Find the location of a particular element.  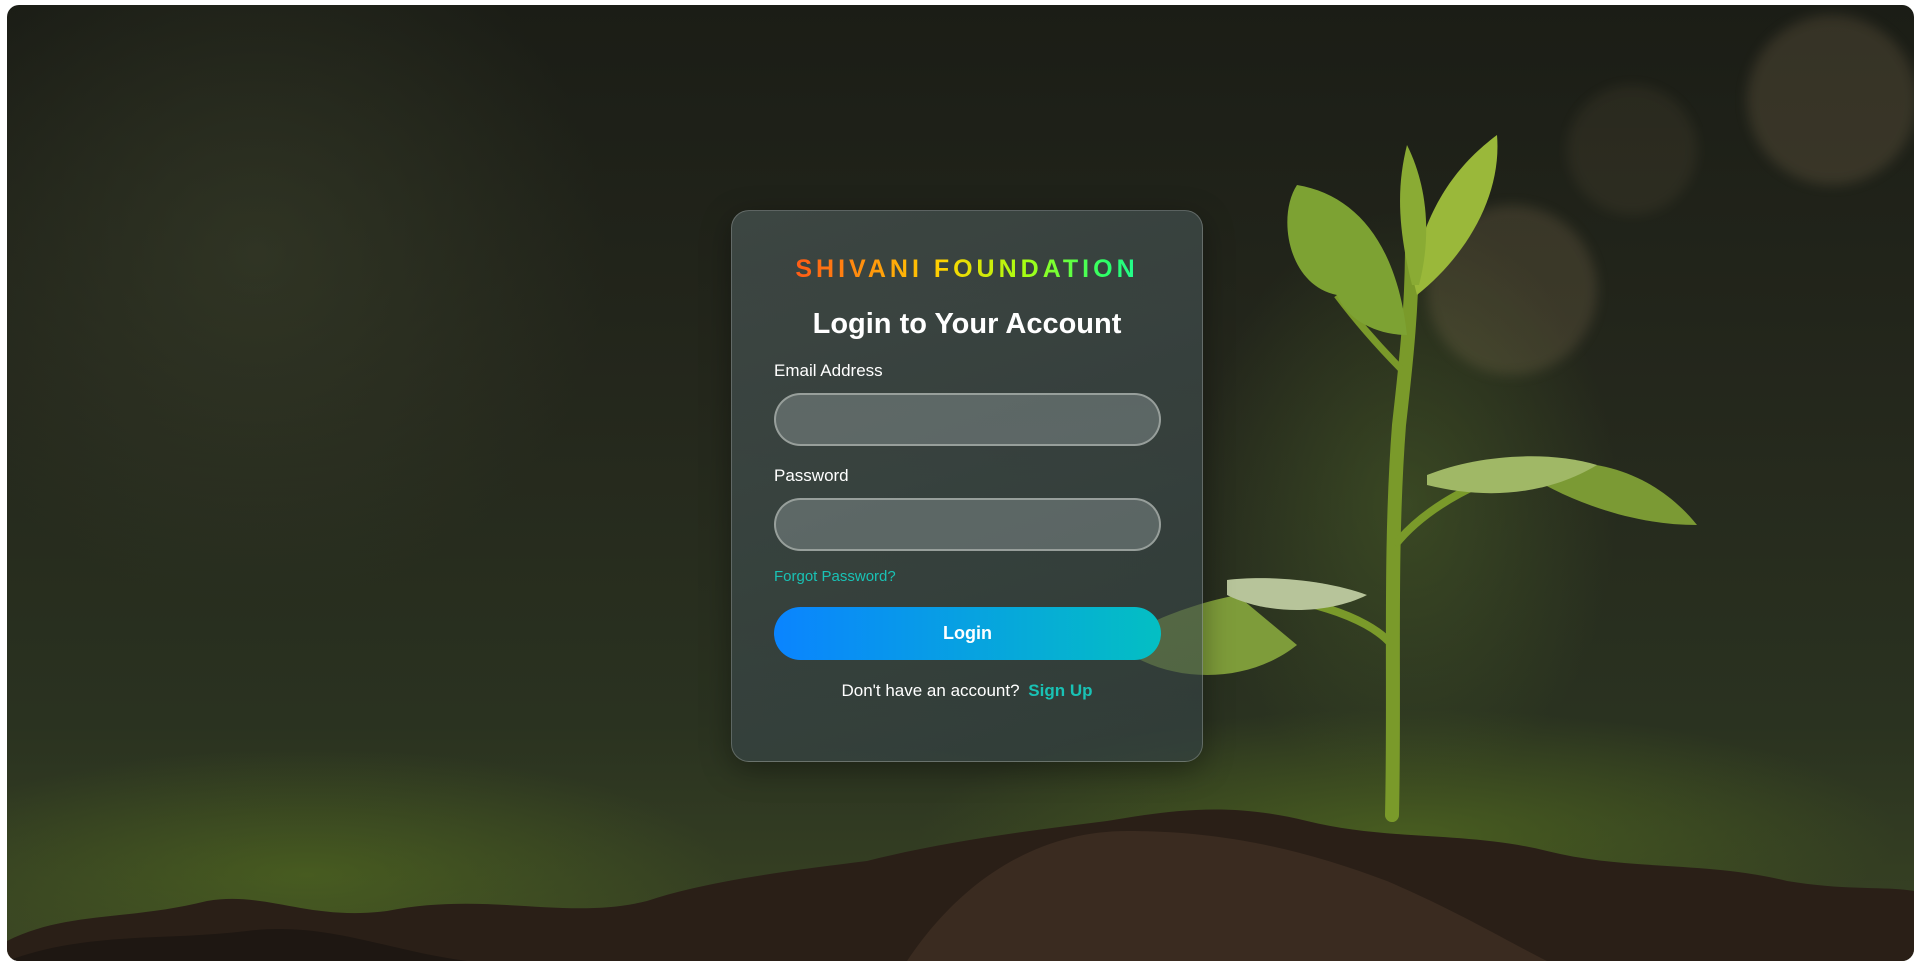

page-title: Login to Your Account is located at coordinates (967, 324).